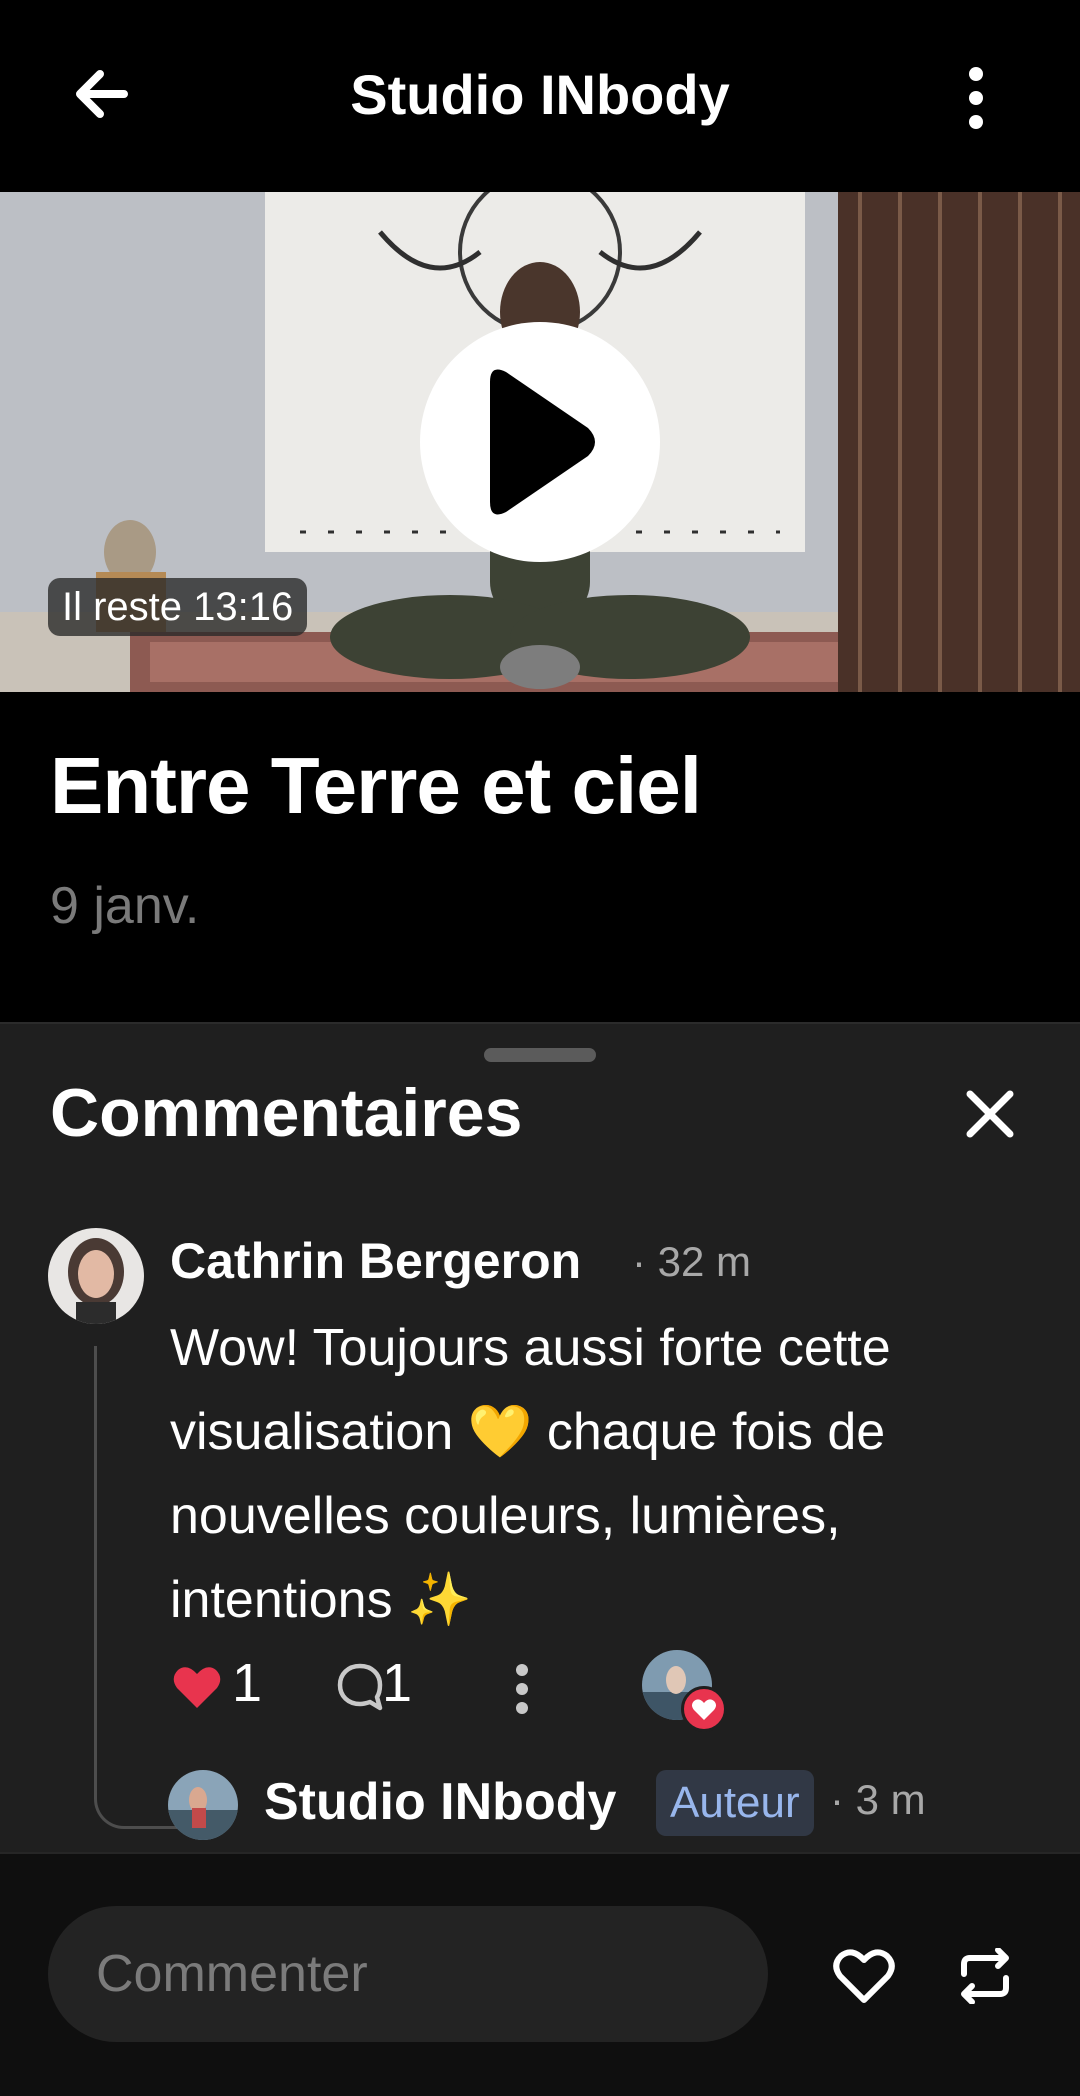  Describe the element at coordinates (135, 1587) in the screenshot. I see `thread-connector` at that location.